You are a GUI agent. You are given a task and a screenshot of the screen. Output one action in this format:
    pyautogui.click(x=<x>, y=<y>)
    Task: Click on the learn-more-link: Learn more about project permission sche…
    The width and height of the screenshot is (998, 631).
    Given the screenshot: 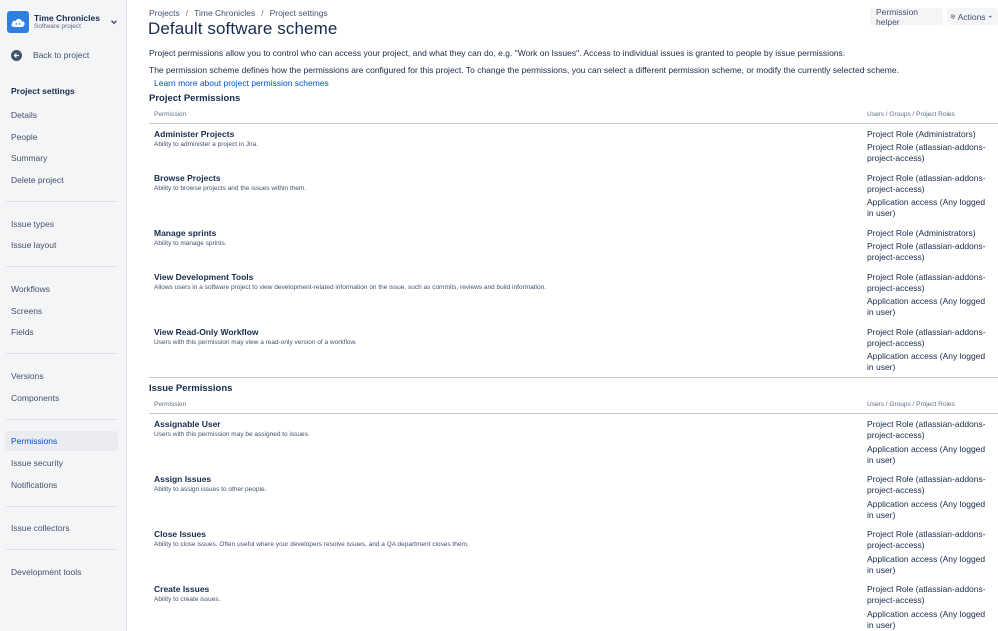 What is the action you would take?
    pyautogui.click(x=241, y=83)
    